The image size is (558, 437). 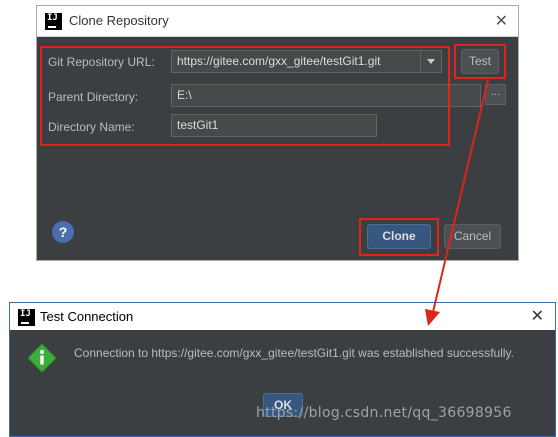 What do you see at coordinates (63, 232) in the screenshot?
I see `help-icon: ?` at bounding box center [63, 232].